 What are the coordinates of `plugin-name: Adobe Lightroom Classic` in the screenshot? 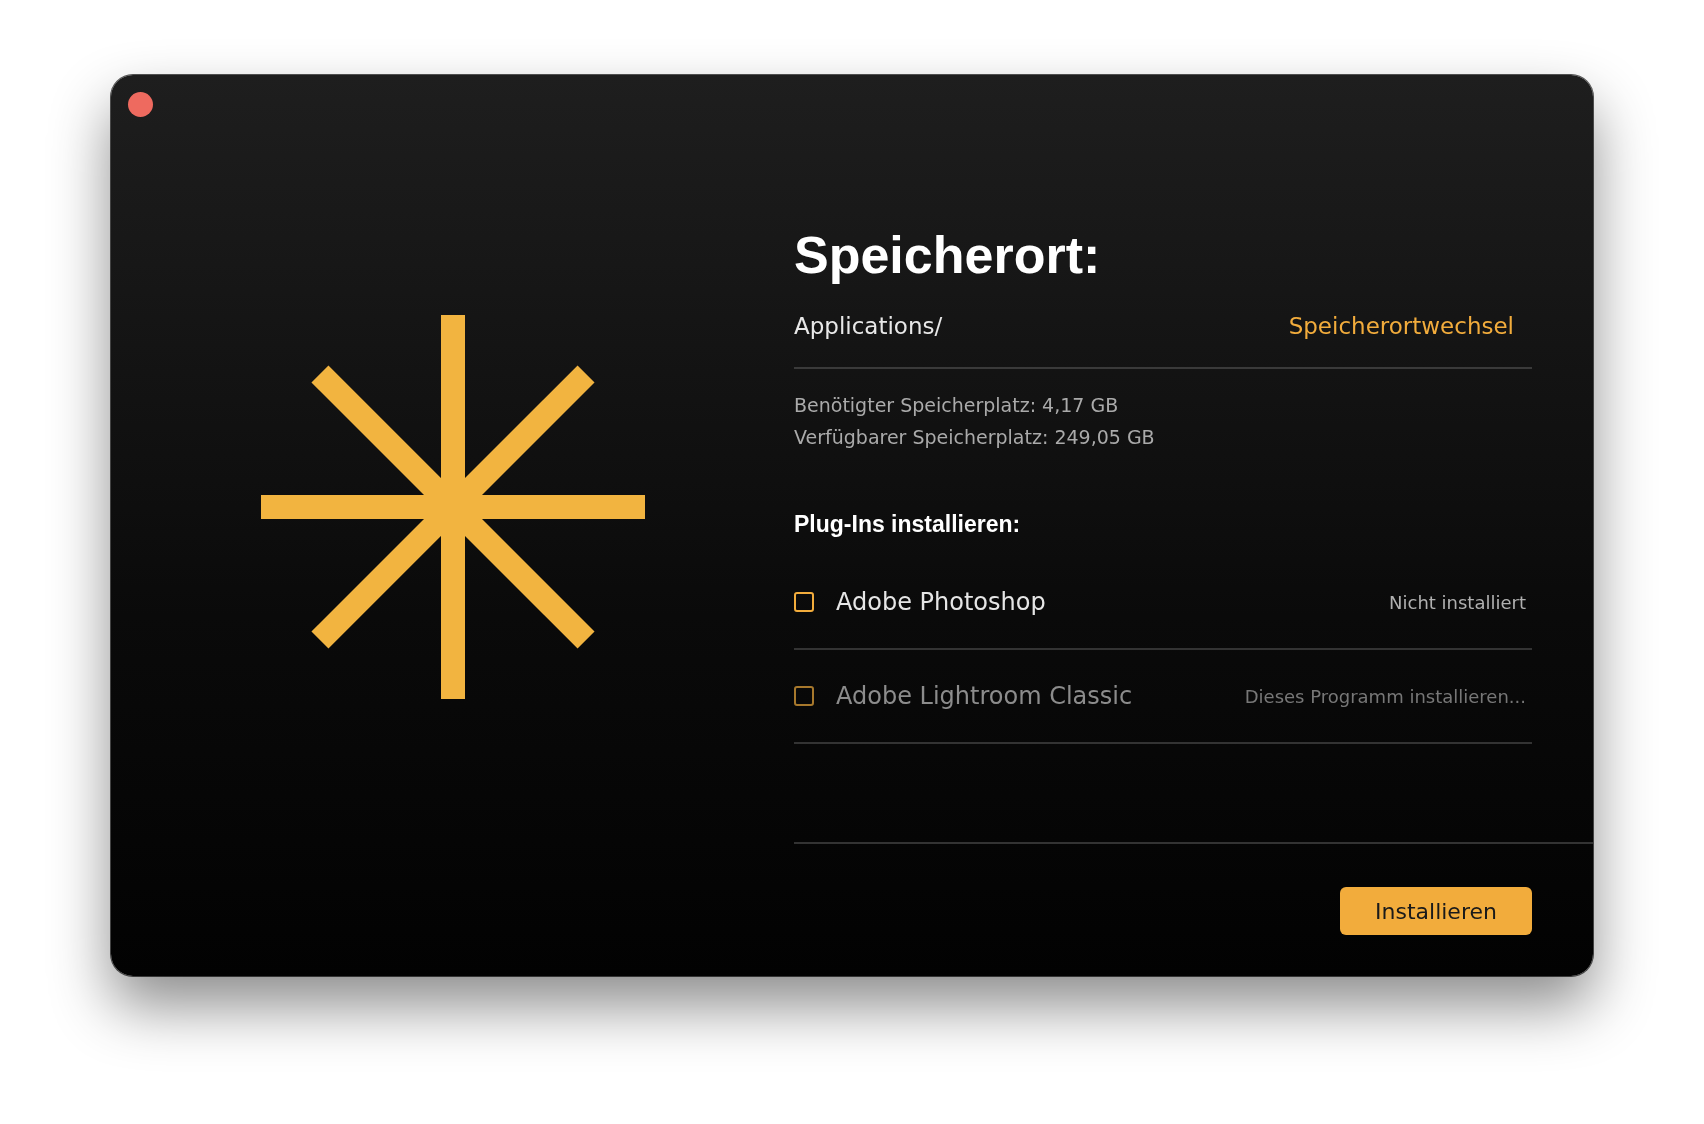 It's located at (985, 696).